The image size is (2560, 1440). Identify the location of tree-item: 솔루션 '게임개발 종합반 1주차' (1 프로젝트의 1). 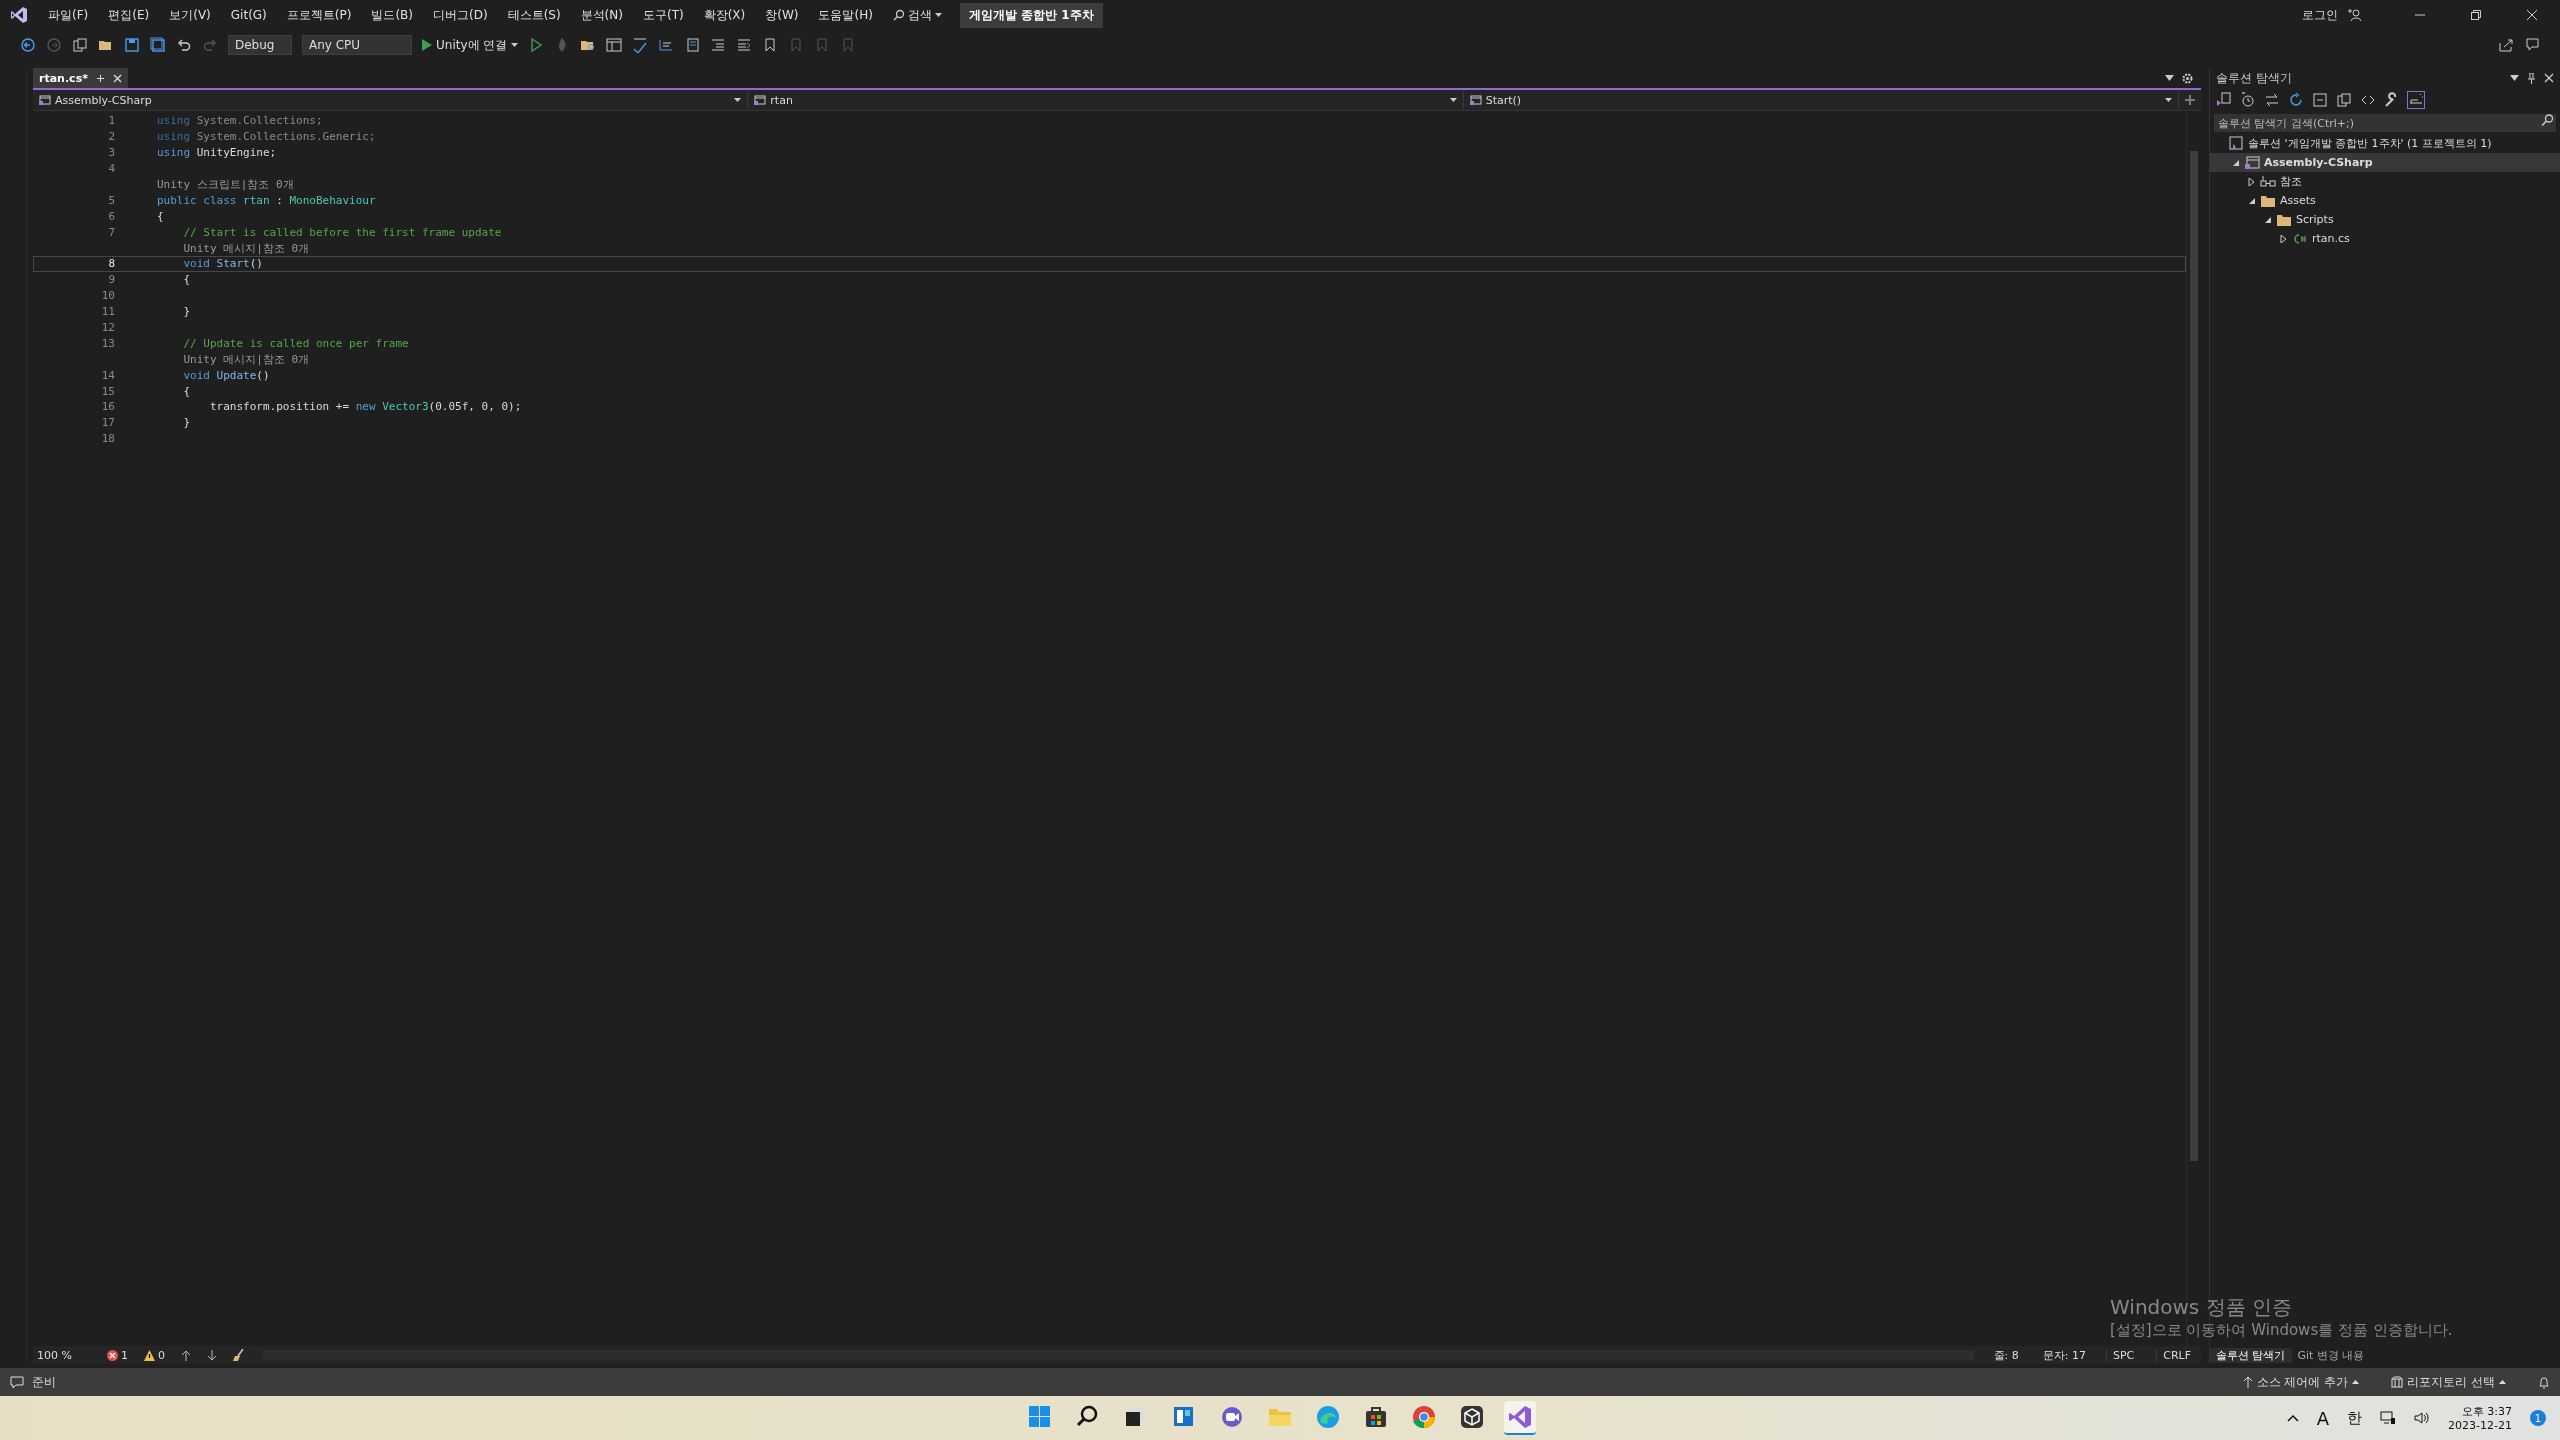
(2385, 143).